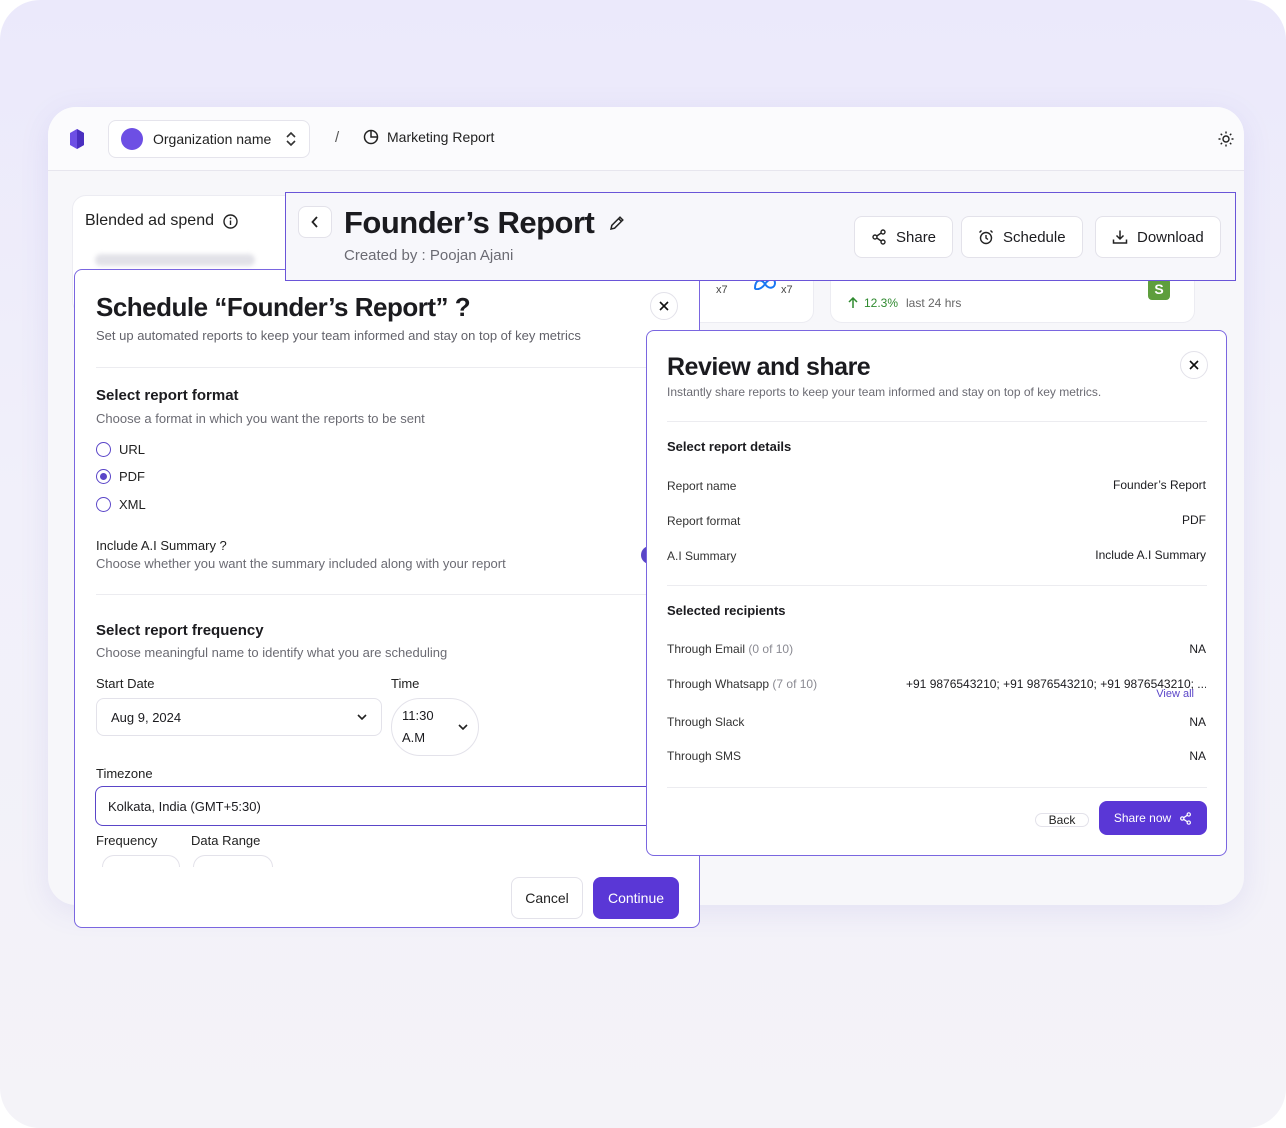  I want to click on recipient-key: Through Slack, so click(705, 722).